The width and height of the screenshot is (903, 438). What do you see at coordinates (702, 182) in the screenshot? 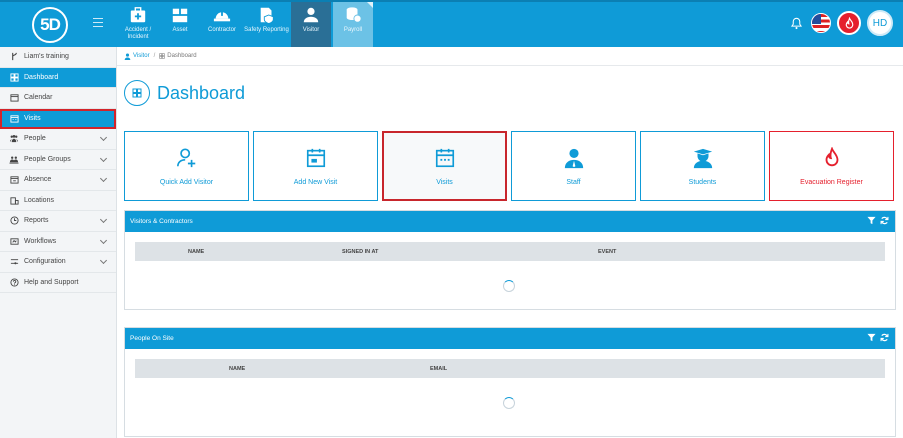
I see `tile-label: Students` at bounding box center [702, 182].